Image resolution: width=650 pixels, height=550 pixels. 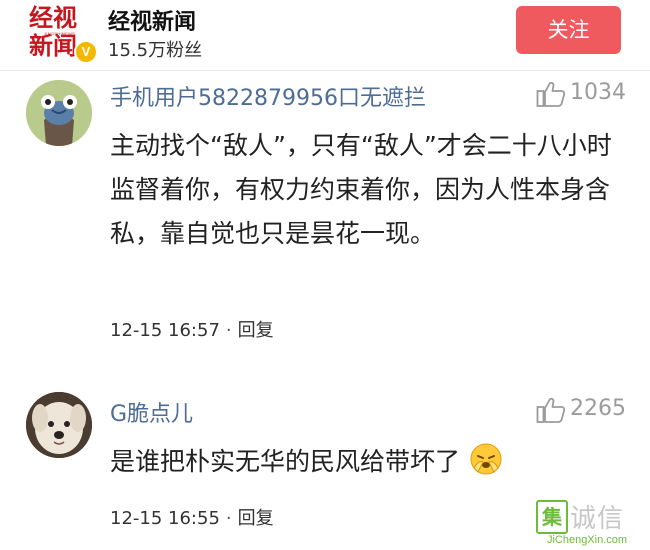 I want to click on watermark: 集 诚信 JiChengXin.com, so click(x=587, y=523).